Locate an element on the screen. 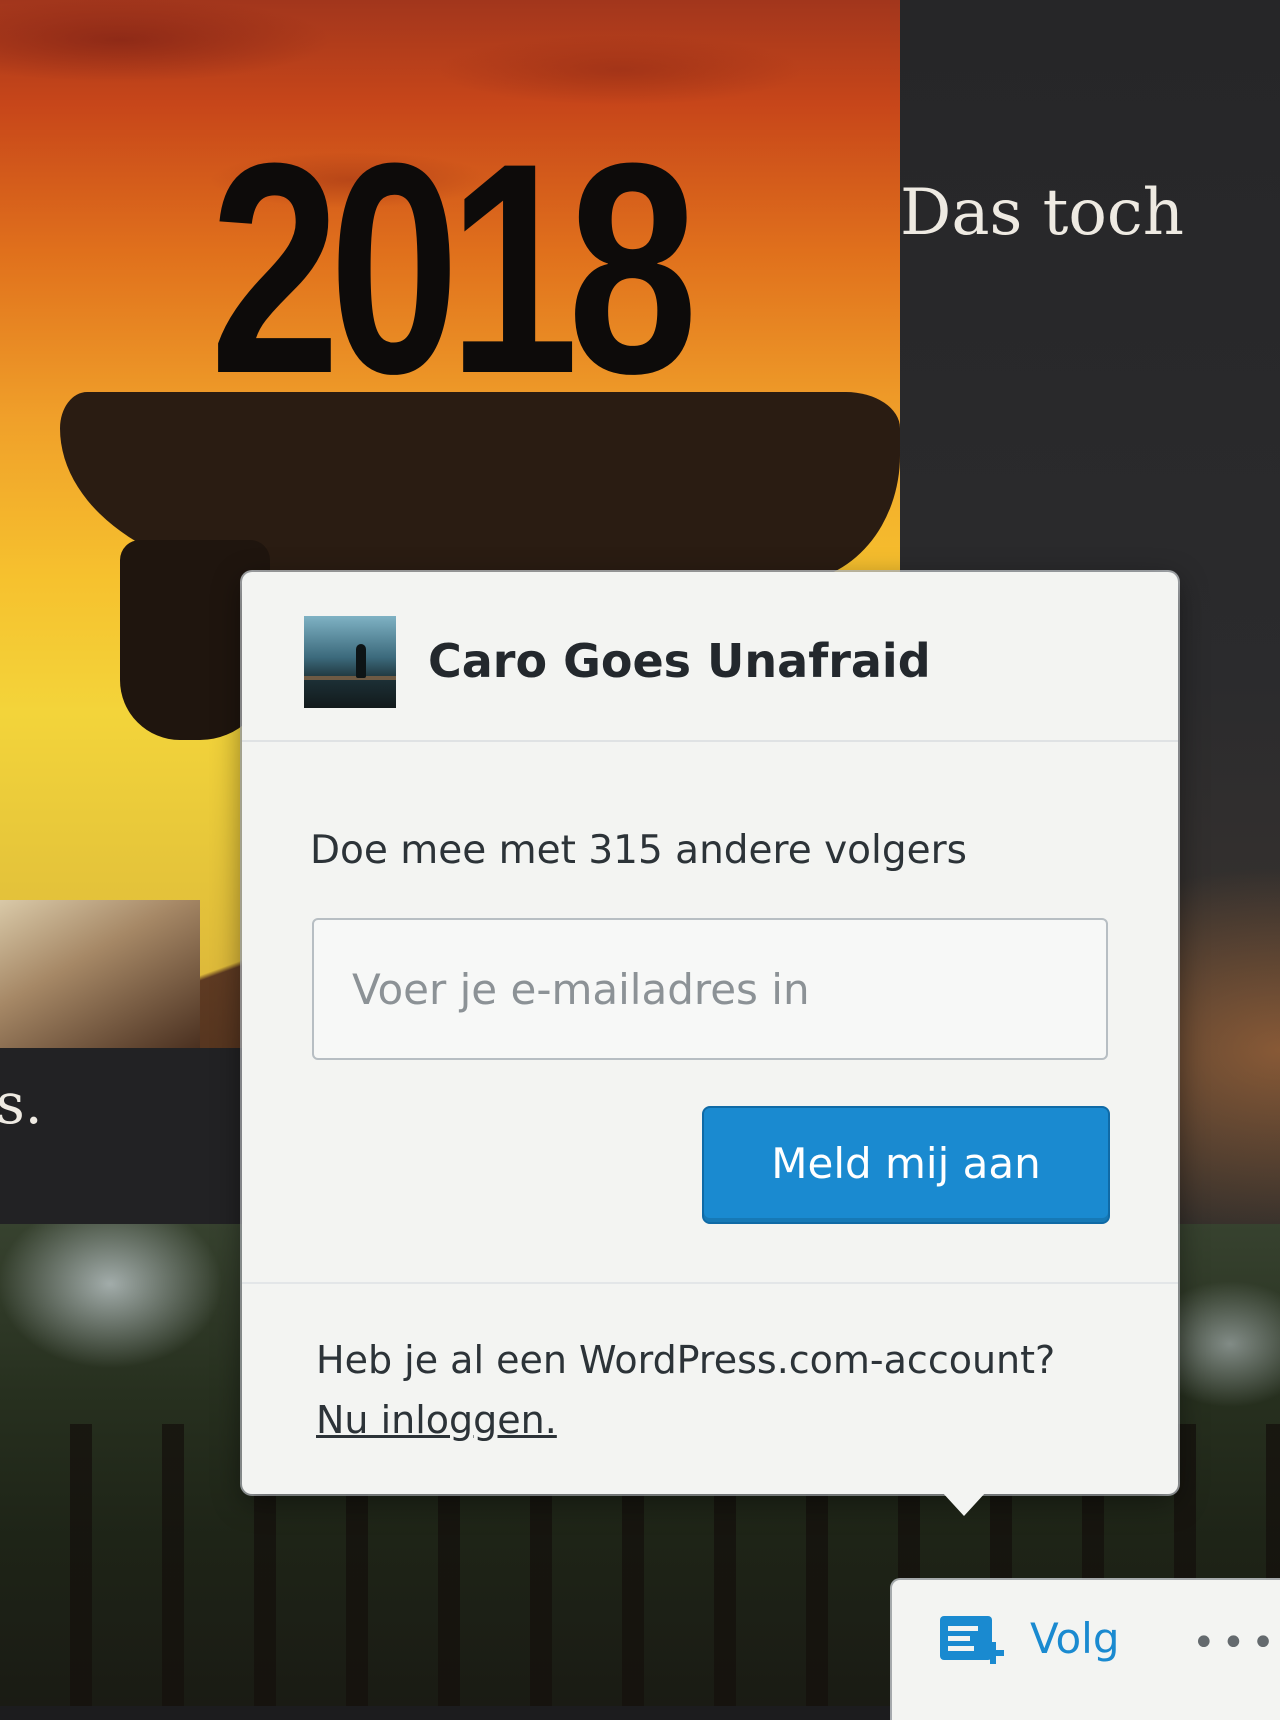  login-prompt-text: Heb je al een WordPress.com-account? is located at coordinates (686, 1360).